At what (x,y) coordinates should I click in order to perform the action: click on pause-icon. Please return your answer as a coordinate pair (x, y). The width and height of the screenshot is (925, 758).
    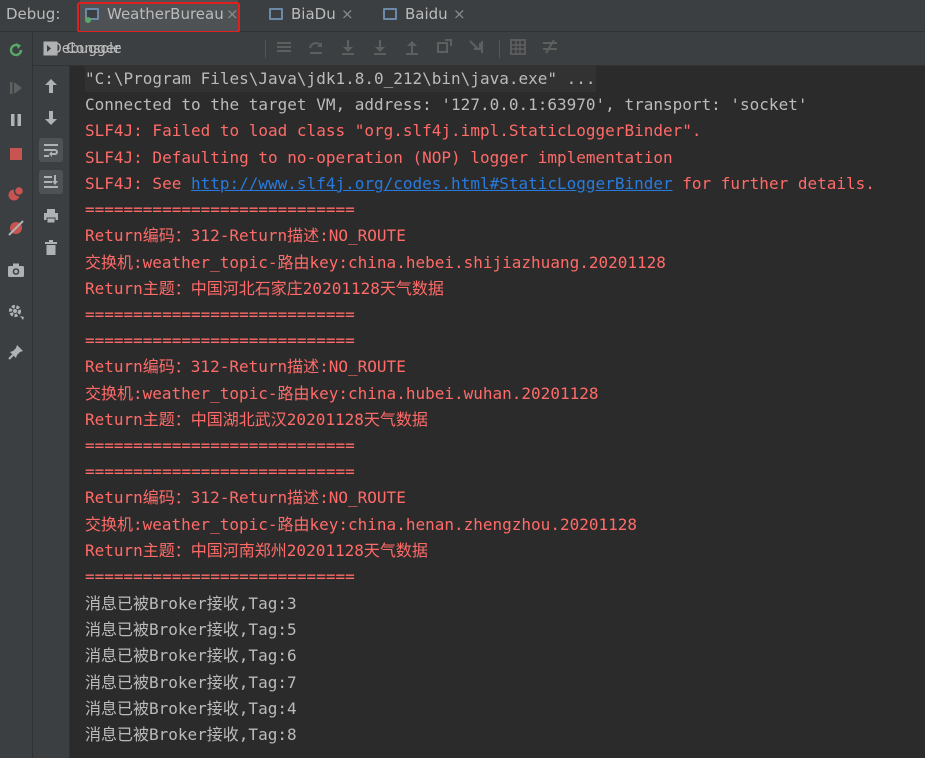
    Looking at the image, I should click on (16, 120).